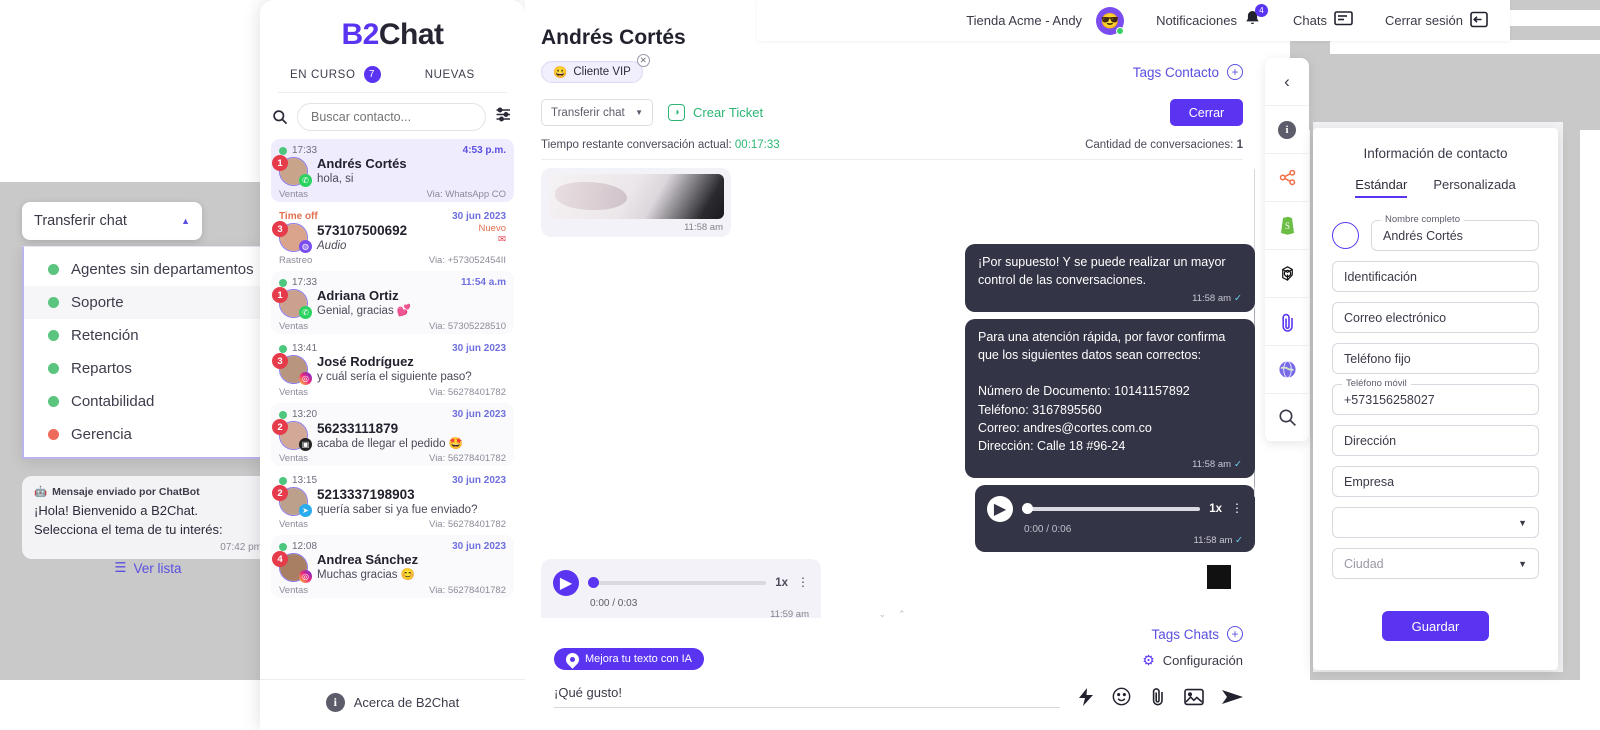 Image resolution: width=1600 pixels, height=730 pixels. Describe the element at coordinates (807, 696) in the screenshot. I see `message-input` at that location.